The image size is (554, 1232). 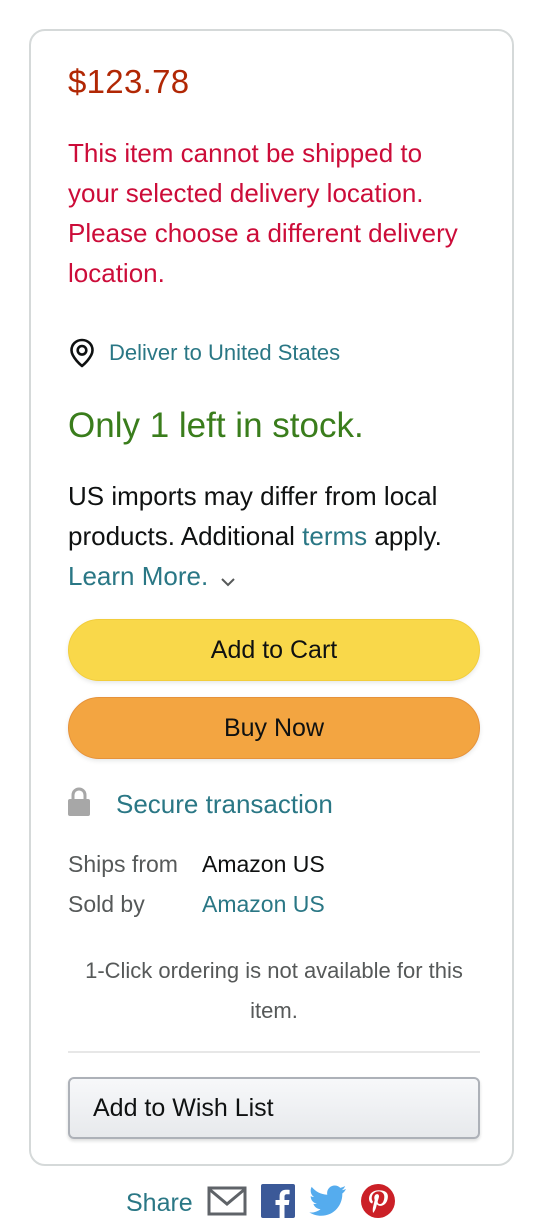 I want to click on share-label: Share, so click(x=159, y=1202).